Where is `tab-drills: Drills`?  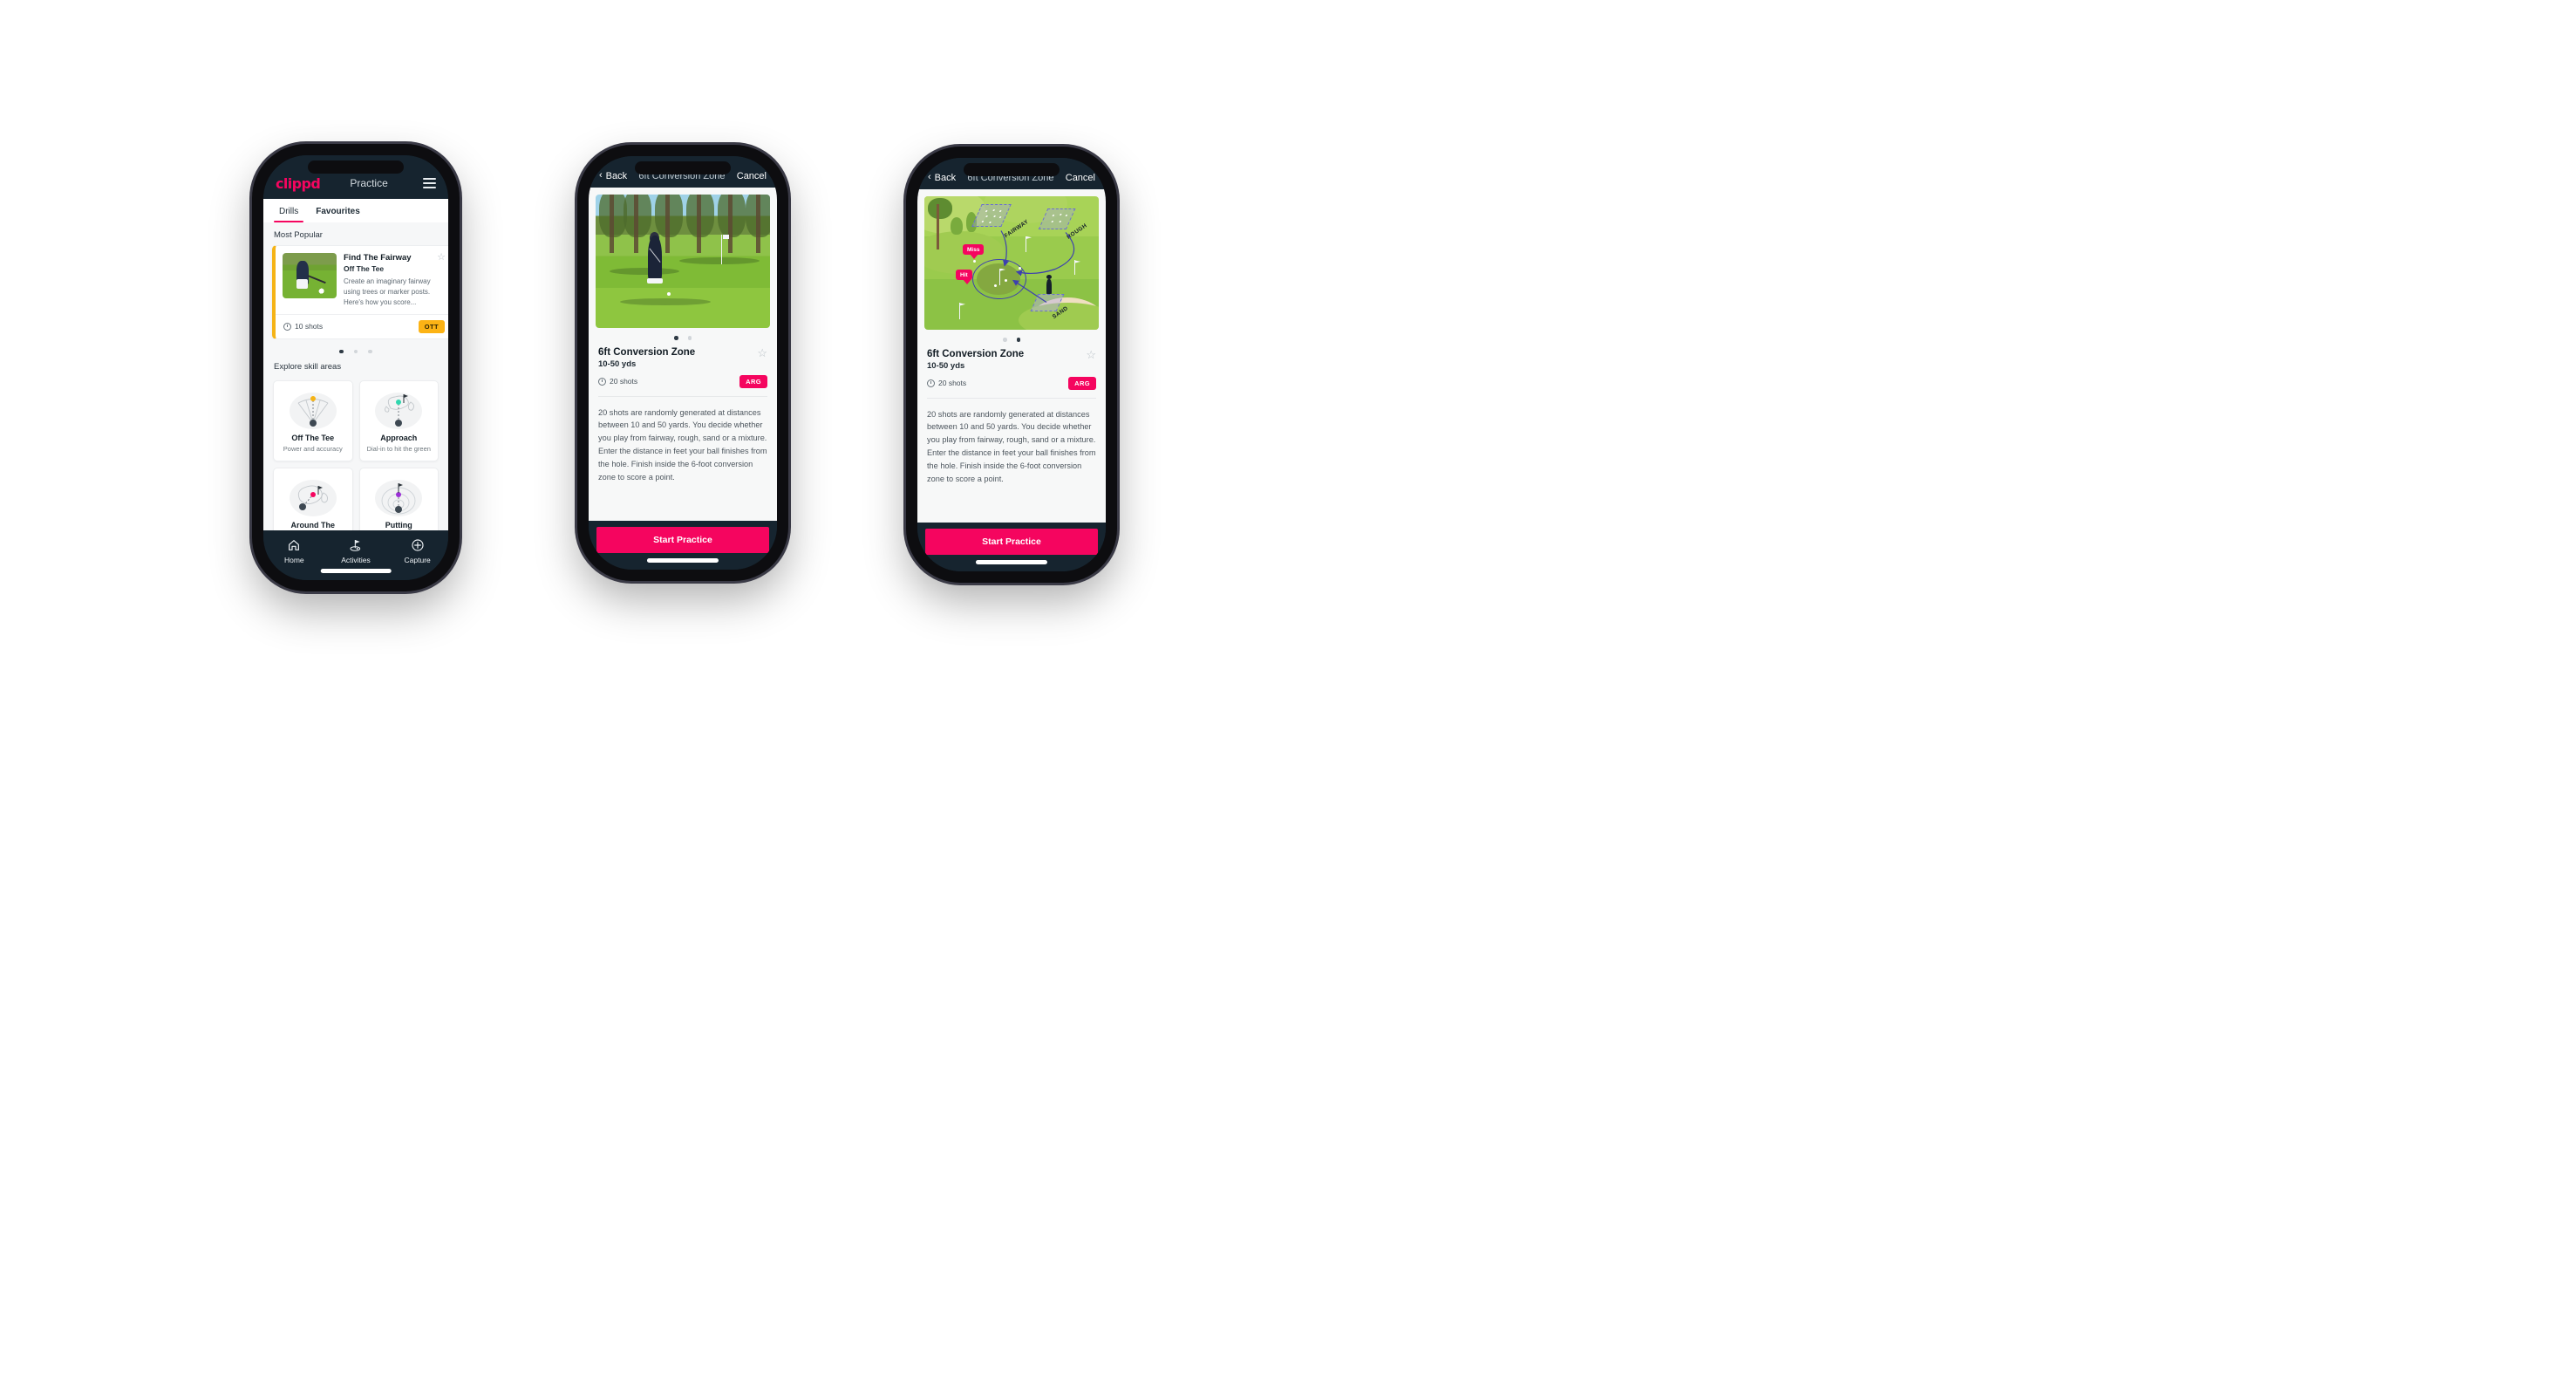 tab-drills: Drills is located at coordinates (288, 210).